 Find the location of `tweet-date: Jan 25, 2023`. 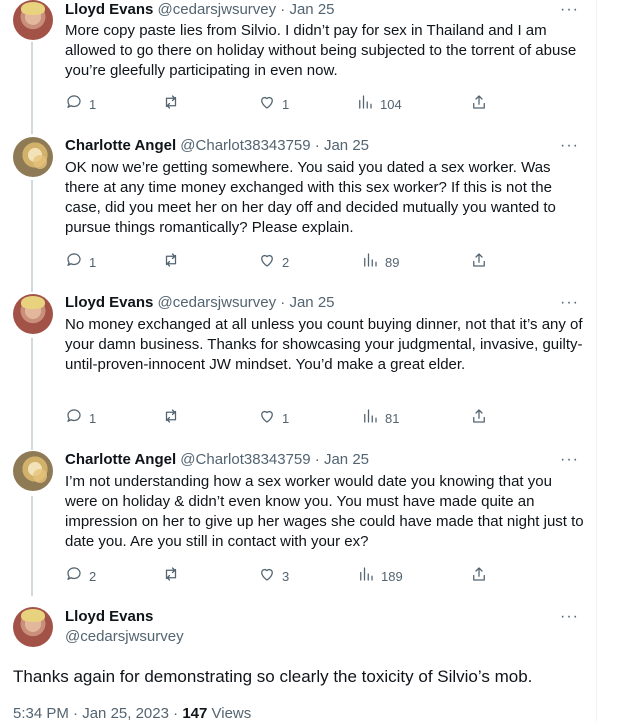

tweet-date: Jan 25, 2023 is located at coordinates (125, 713).